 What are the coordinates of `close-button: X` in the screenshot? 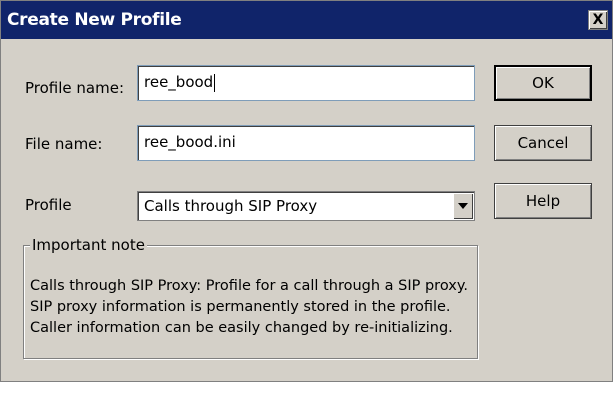 It's located at (598, 20).